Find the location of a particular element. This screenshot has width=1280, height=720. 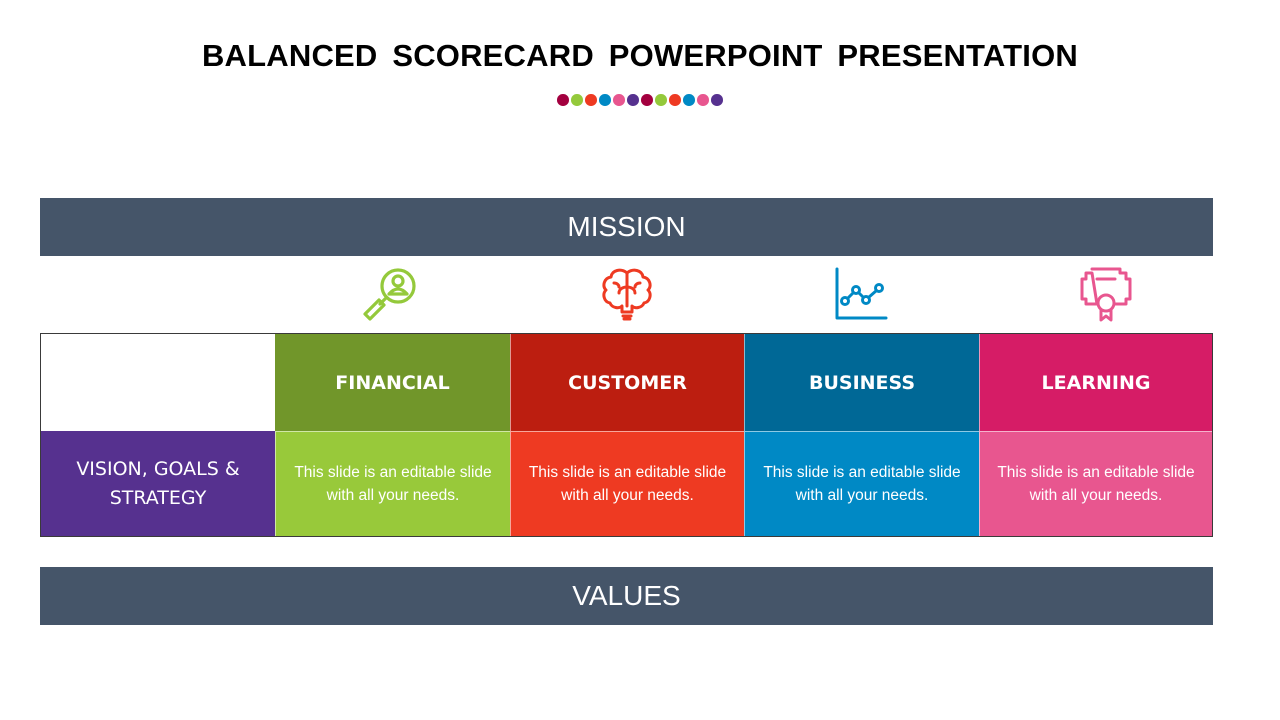

vision-goals-strategy-cell: VISION, GOALS & STRATEGY is located at coordinates (158, 483).